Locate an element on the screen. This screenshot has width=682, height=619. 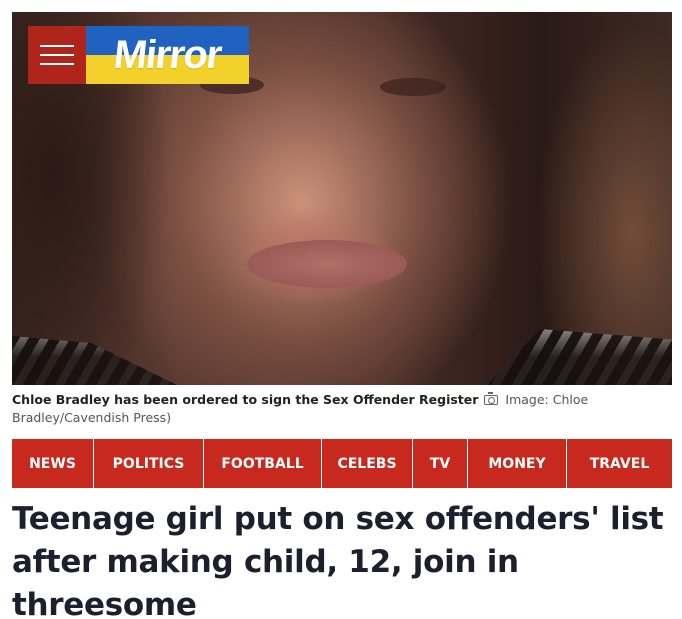
photo-right-eye is located at coordinates (413, 87).